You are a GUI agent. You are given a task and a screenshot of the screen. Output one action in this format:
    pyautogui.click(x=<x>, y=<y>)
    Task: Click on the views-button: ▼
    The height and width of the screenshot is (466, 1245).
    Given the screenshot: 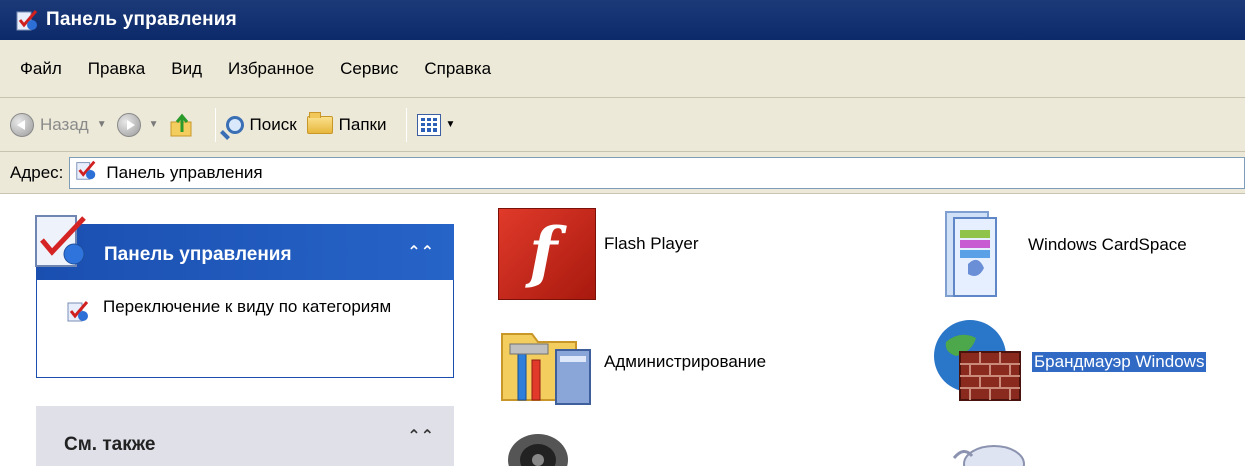 What is the action you would take?
    pyautogui.click(x=436, y=125)
    